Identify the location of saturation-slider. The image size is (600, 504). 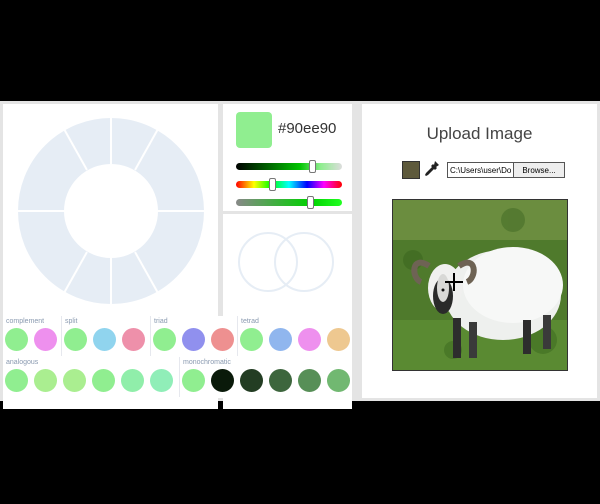
(289, 166).